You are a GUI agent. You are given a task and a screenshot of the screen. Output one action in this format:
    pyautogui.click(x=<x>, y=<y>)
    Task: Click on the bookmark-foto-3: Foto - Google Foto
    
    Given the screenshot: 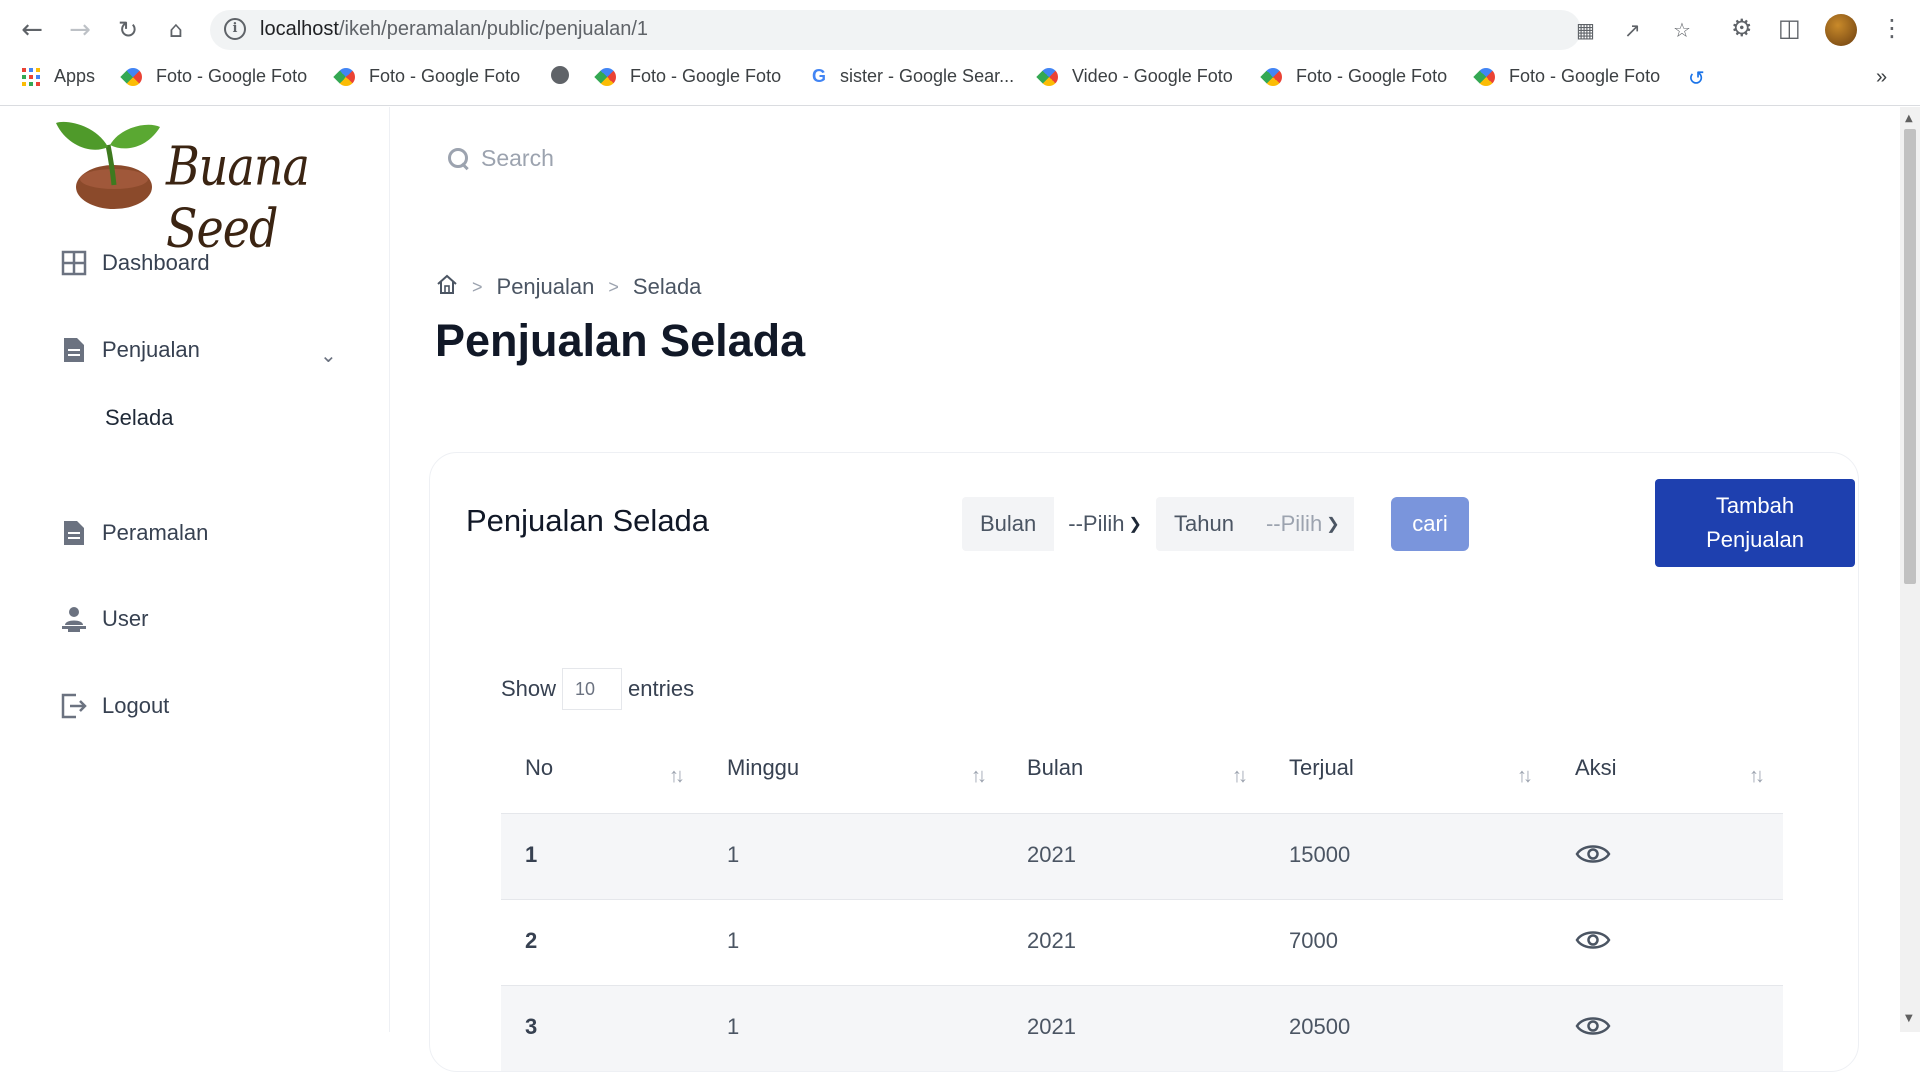 What is the action you would take?
    pyautogui.click(x=688, y=76)
    